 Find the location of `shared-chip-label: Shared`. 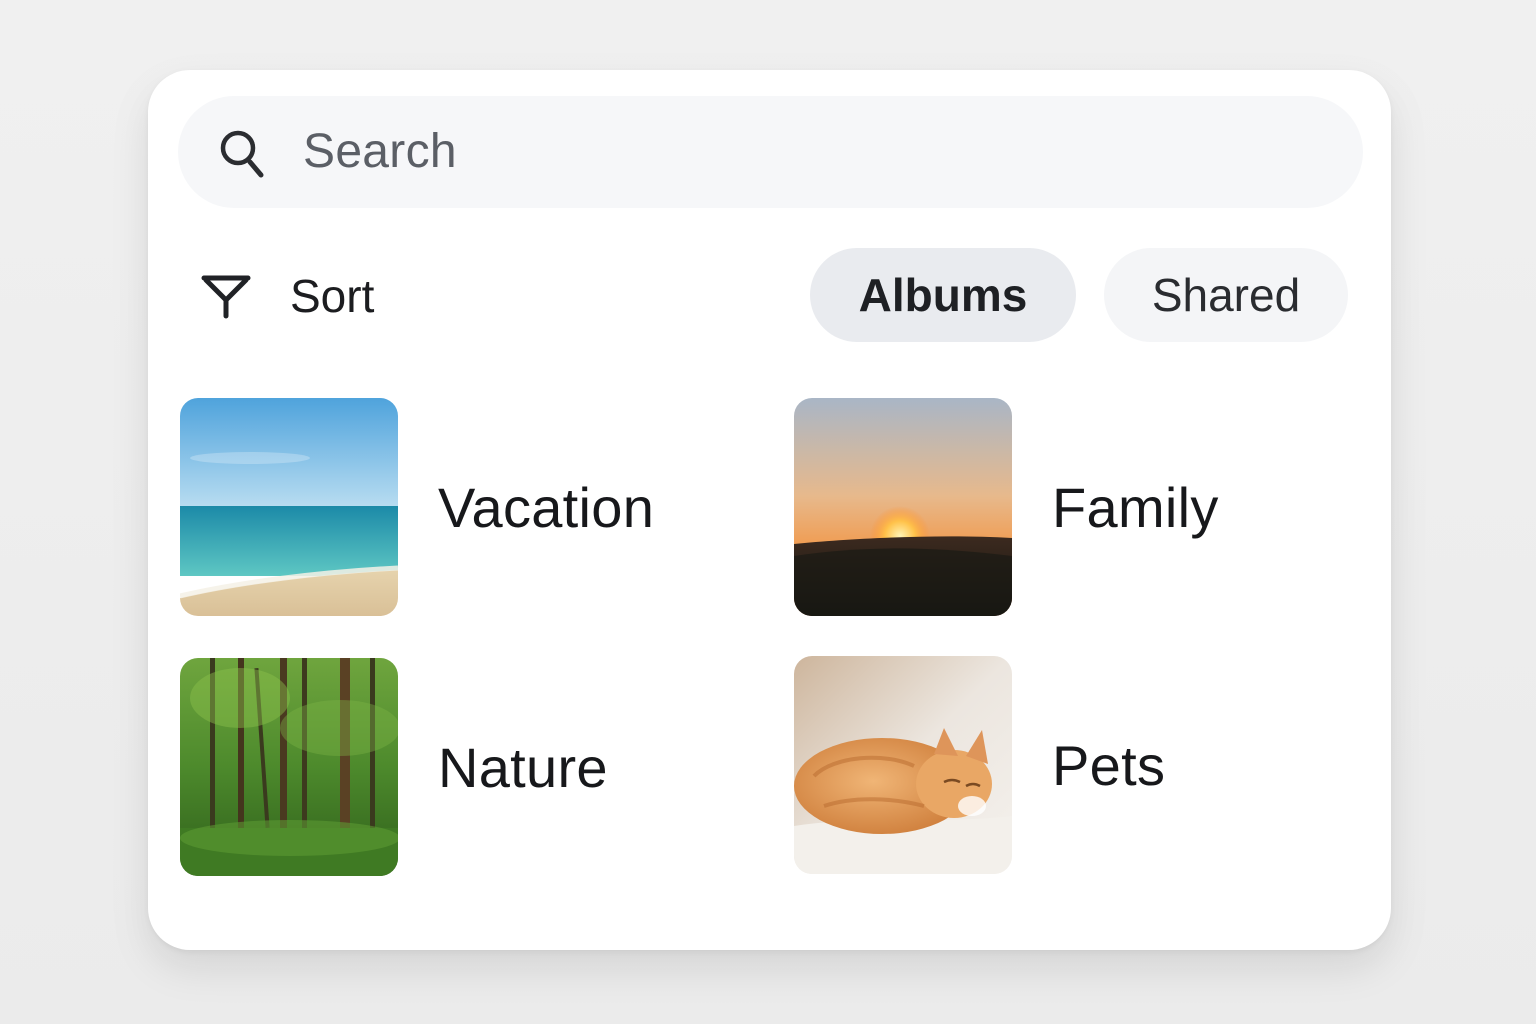

shared-chip-label: Shared is located at coordinates (1226, 295).